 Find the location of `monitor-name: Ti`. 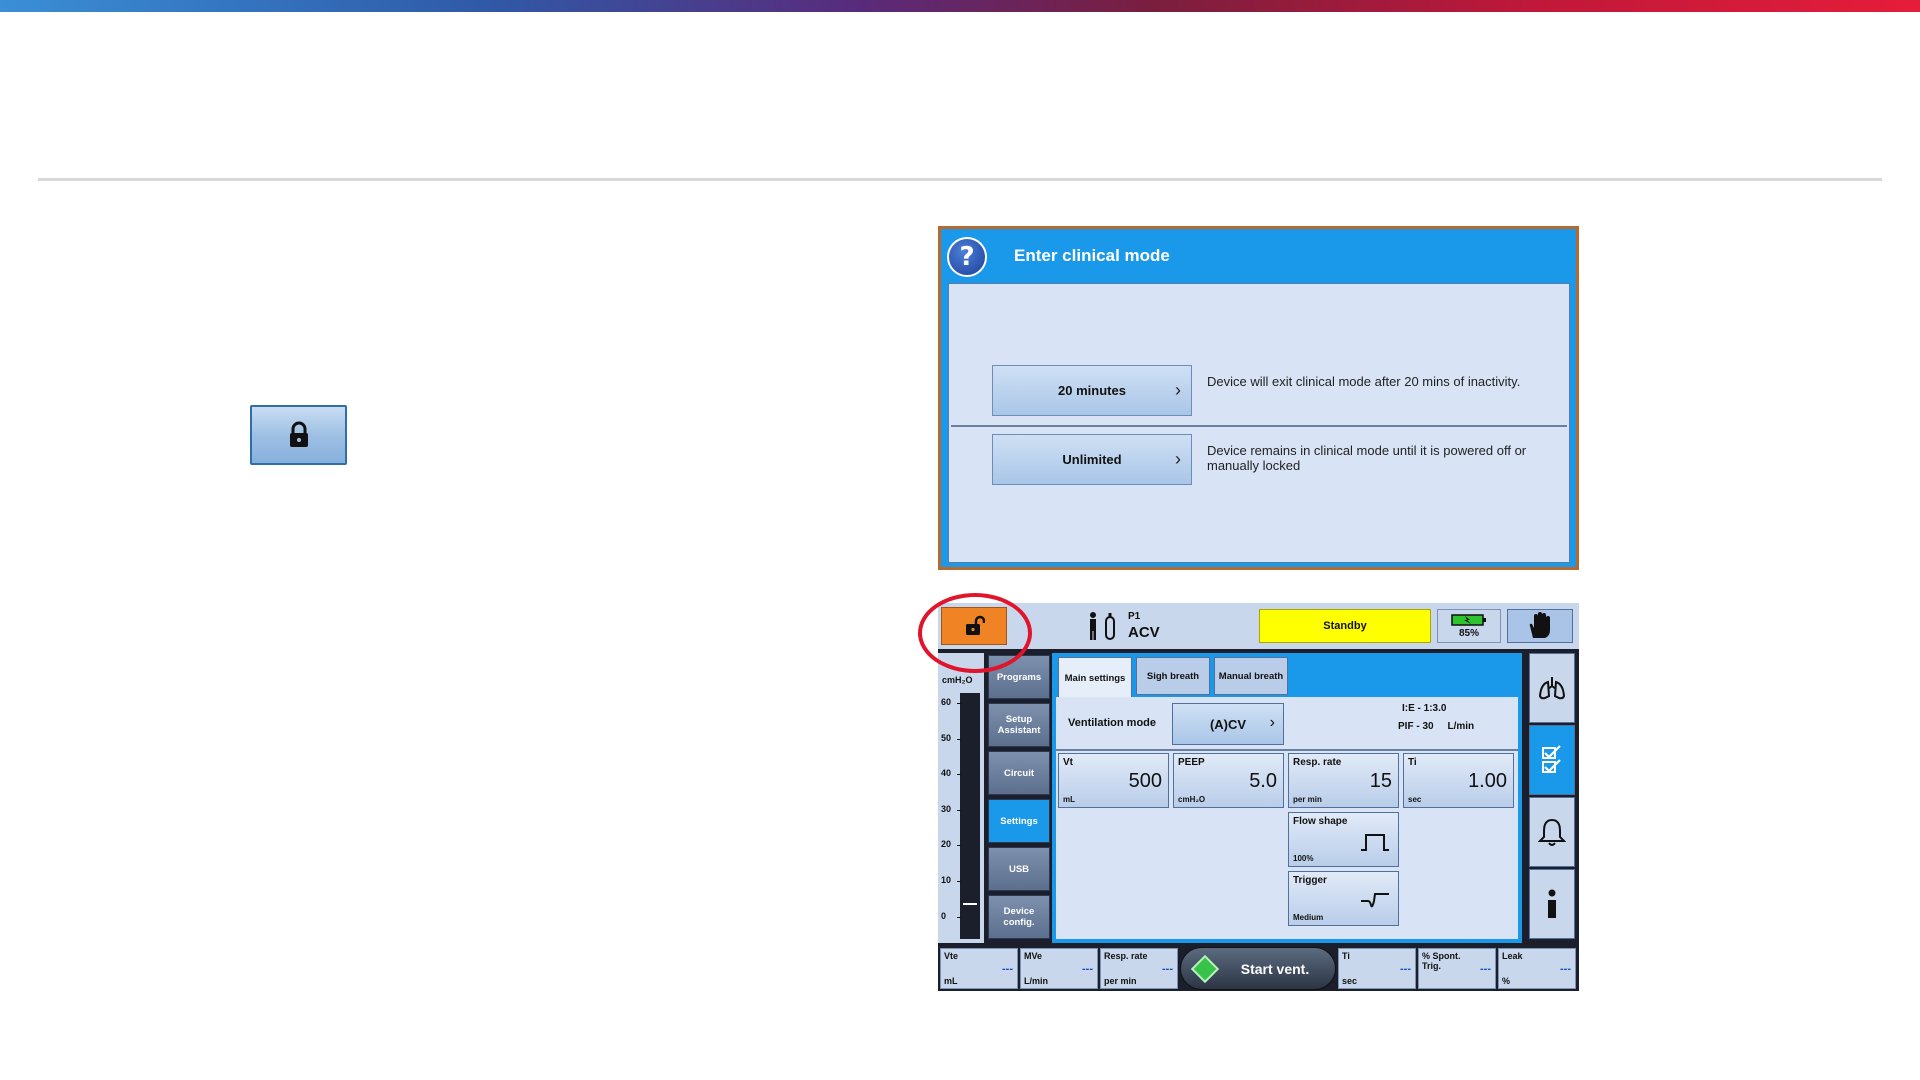

monitor-name: Ti is located at coordinates (1346, 956).